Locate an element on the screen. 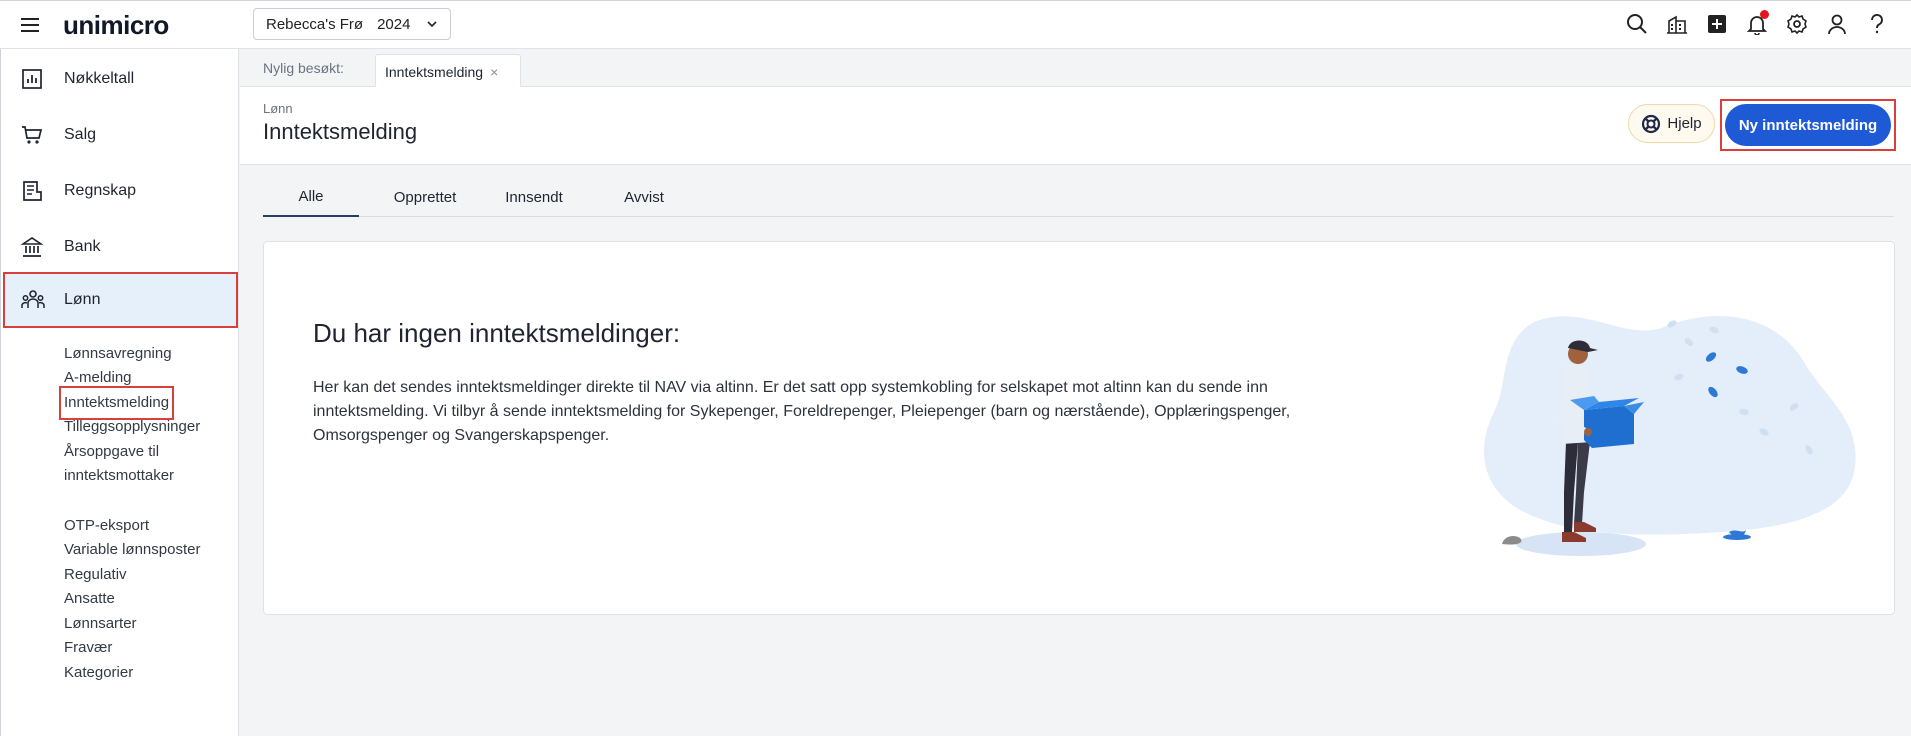  page-title: Inntektsmelding is located at coordinates (340, 131).